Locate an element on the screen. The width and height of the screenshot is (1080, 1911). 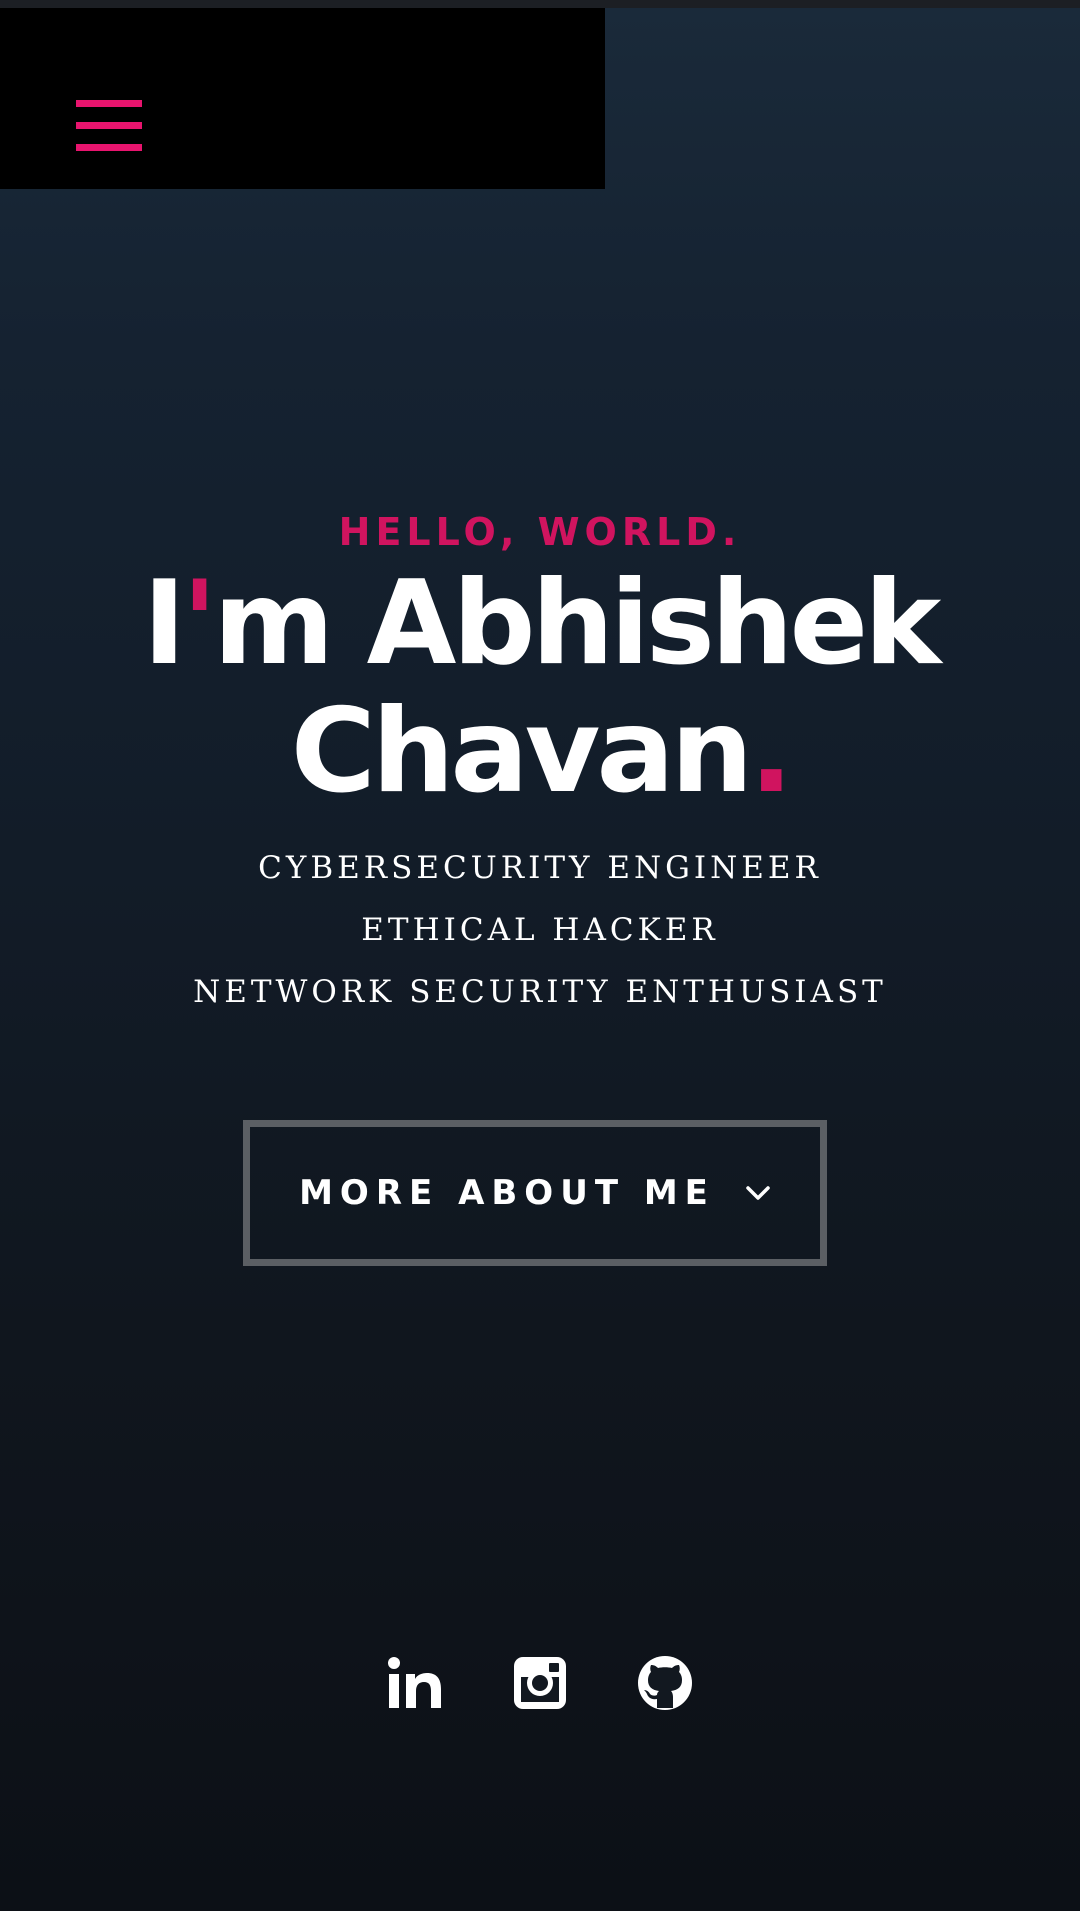
name-apostrophe: ' is located at coordinates (199, 623).